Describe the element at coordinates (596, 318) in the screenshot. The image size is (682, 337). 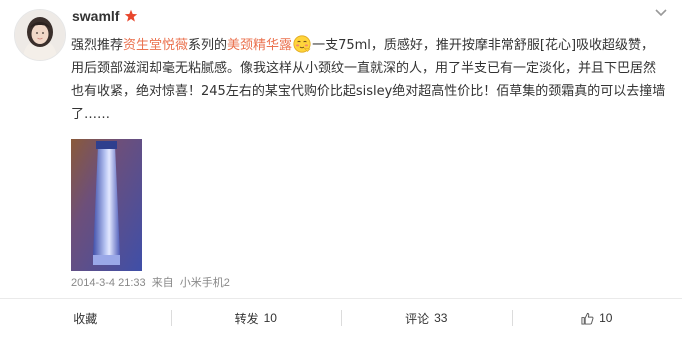
I see `like-button: 10` at that location.